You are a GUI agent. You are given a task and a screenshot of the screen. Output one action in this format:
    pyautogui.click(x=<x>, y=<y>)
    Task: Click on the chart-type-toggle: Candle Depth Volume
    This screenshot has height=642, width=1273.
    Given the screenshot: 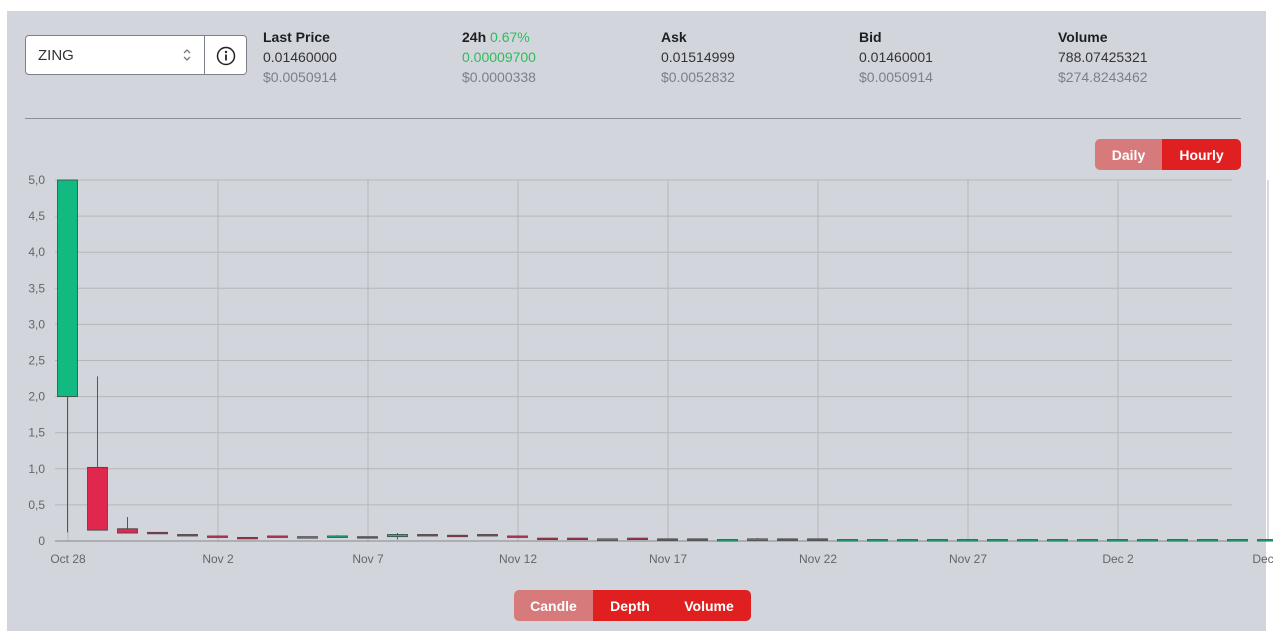 What is the action you would take?
    pyautogui.click(x=632, y=605)
    